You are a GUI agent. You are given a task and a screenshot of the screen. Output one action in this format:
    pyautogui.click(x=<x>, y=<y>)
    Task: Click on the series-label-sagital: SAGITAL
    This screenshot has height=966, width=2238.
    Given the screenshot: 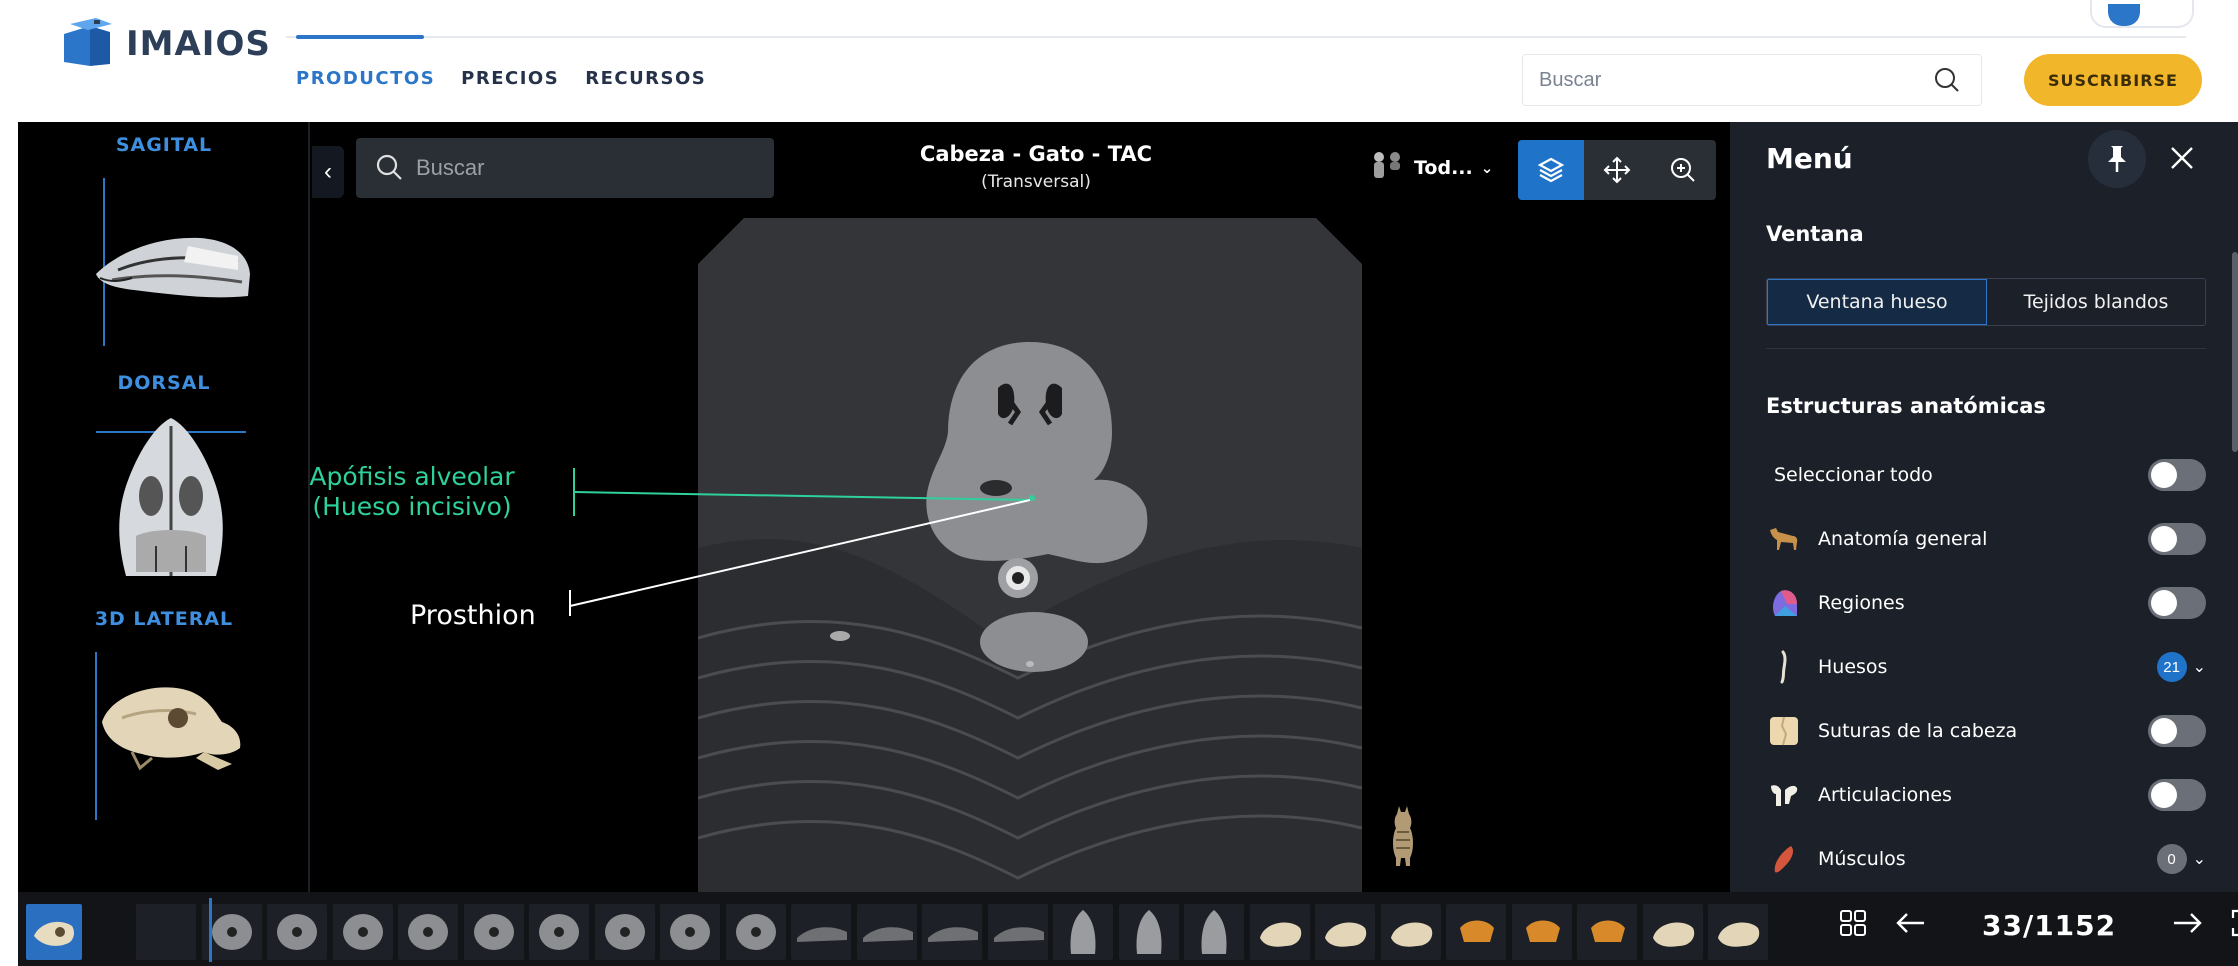 What is the action you would take?
    pyautogui.click(x=164, y=145)
    